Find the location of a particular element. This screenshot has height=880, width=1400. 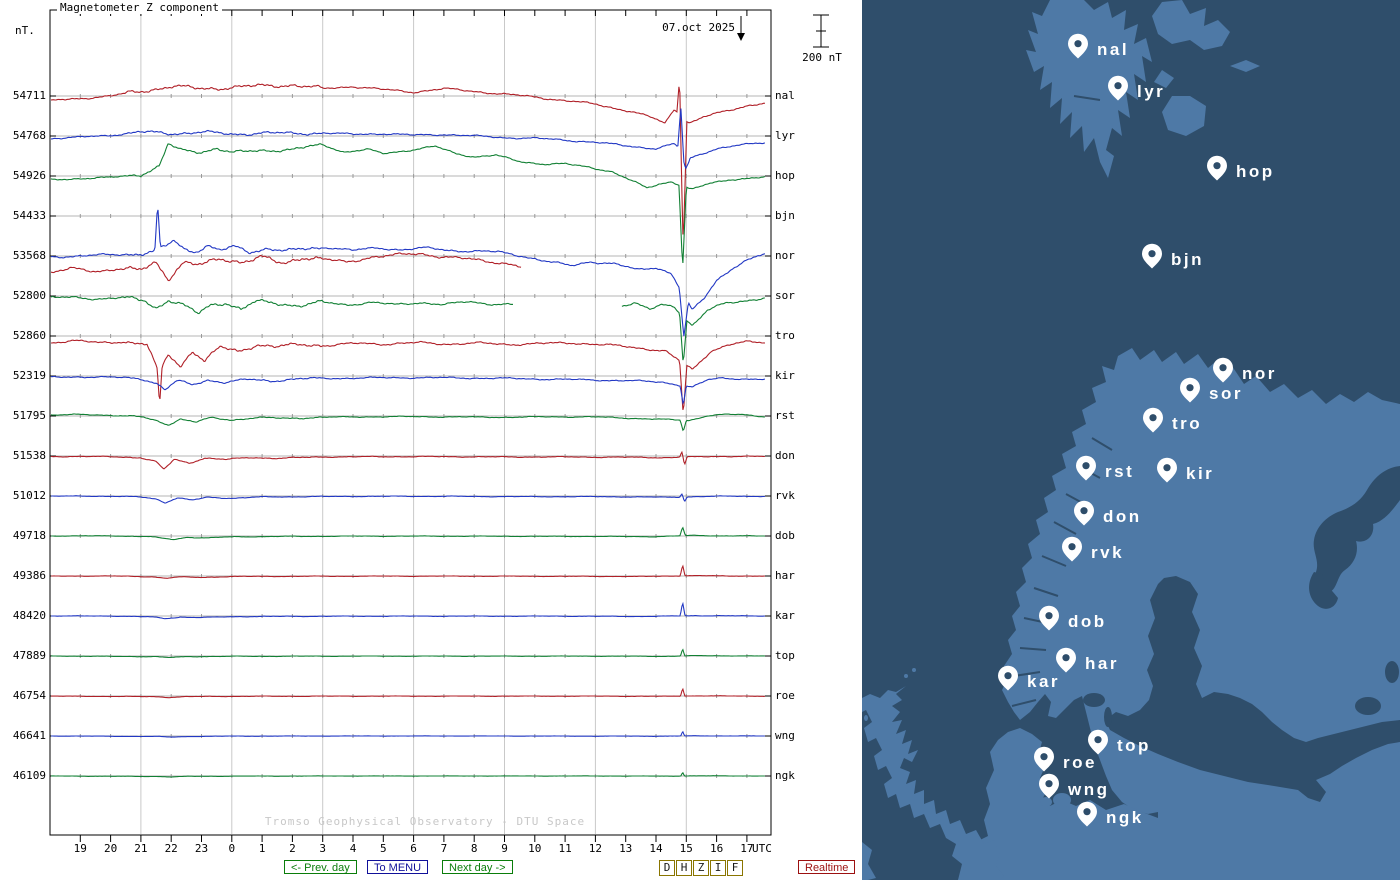

y-axis-value-rvk: 51012 is located at coordinates (29, 495).